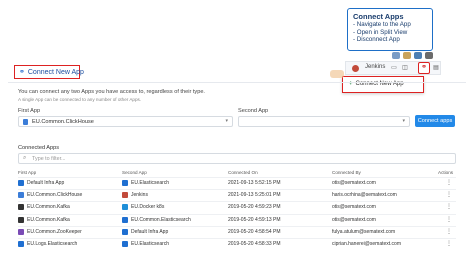 This screenshot has height=260, width=474. What do you see at coordinates (29, 111) in the screenshot?
I see `first-app-label: First App` at bounding box center [29, 111].